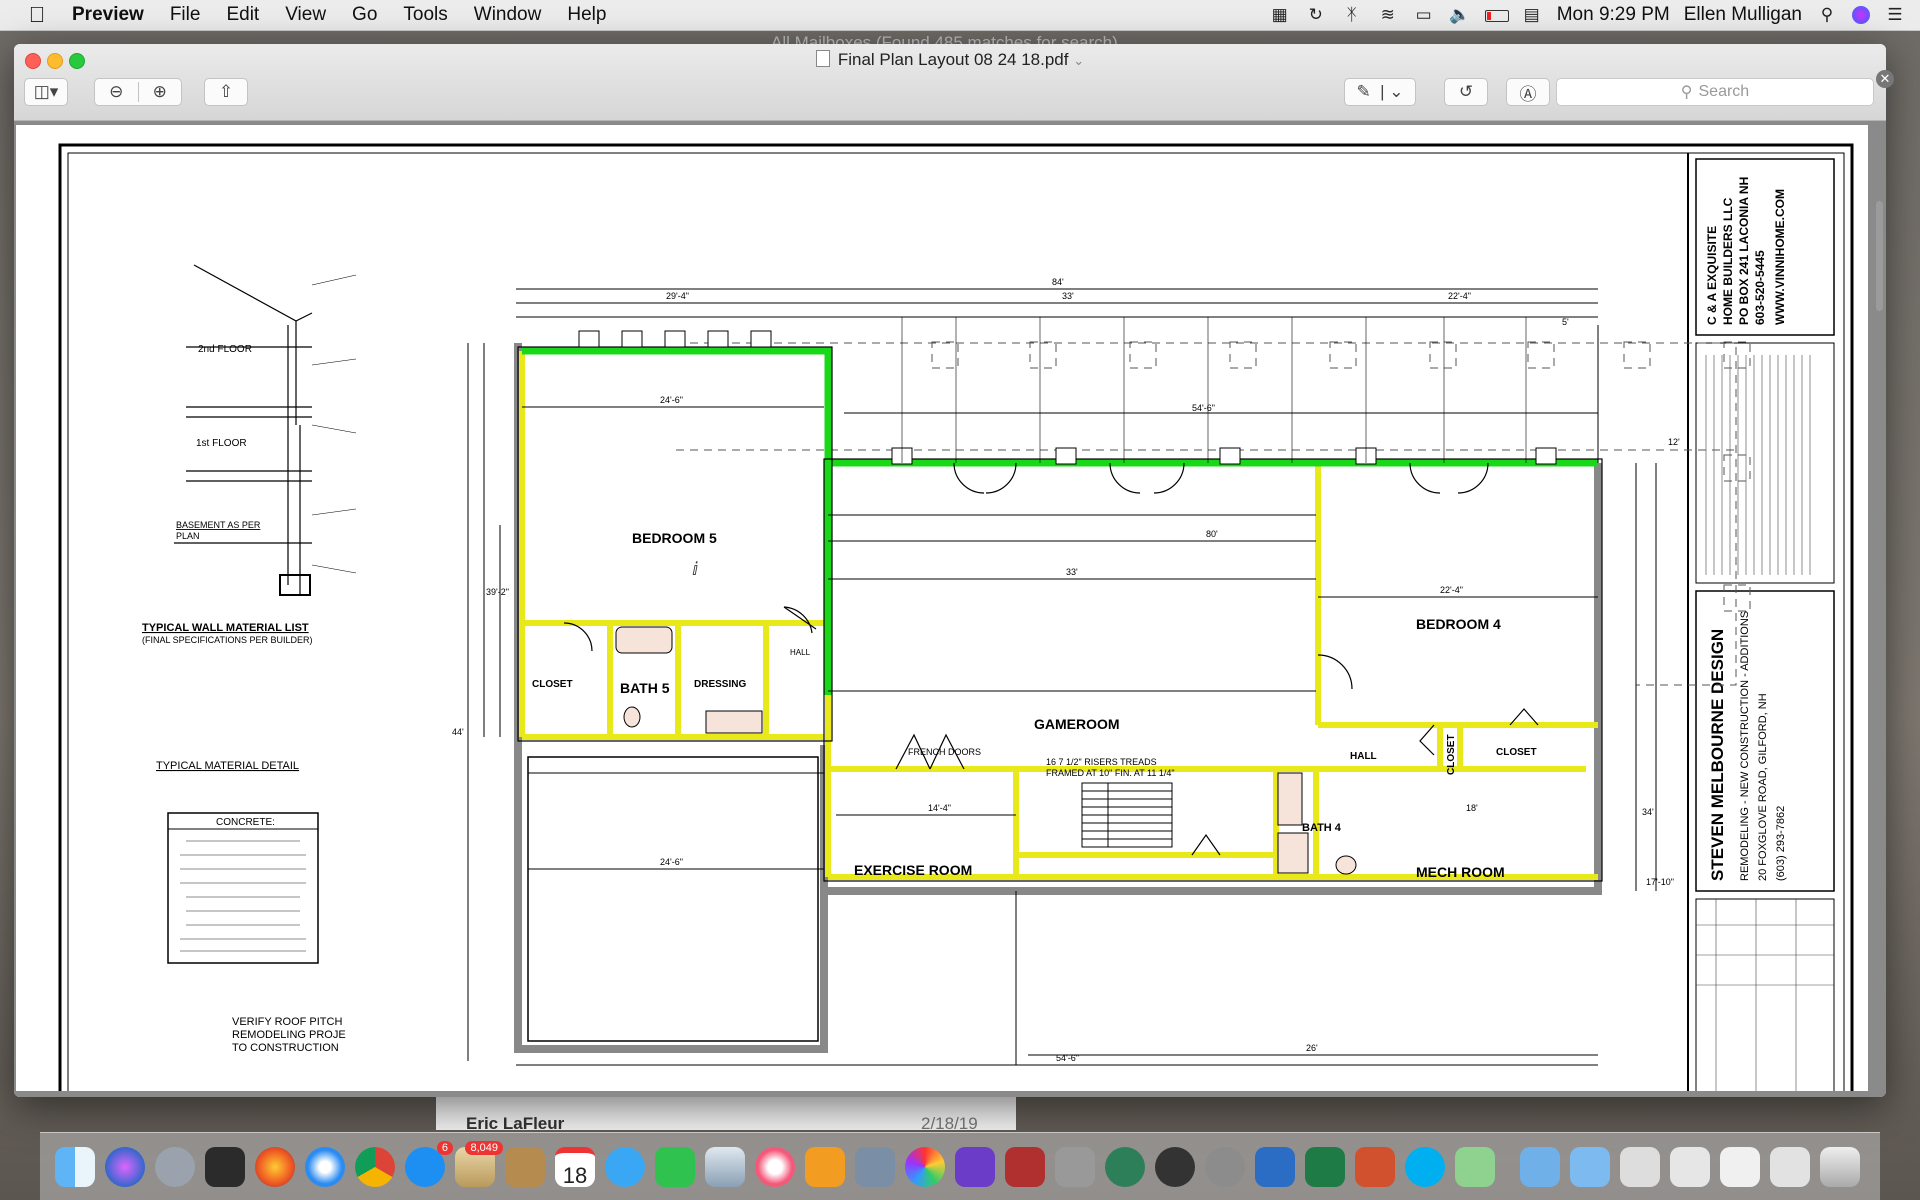 This screenshot has height=1200, width=1920. I want to click on itunes-icon, so click(775, 1166).